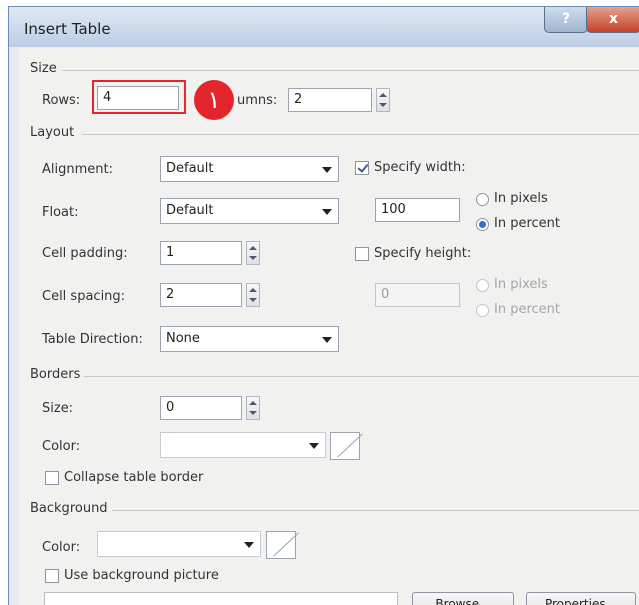 This screenshot has height=605, width=639. Describe the element at coordinates (45, 68) in the screenshot. I see `size-section-title: Size` at that location.